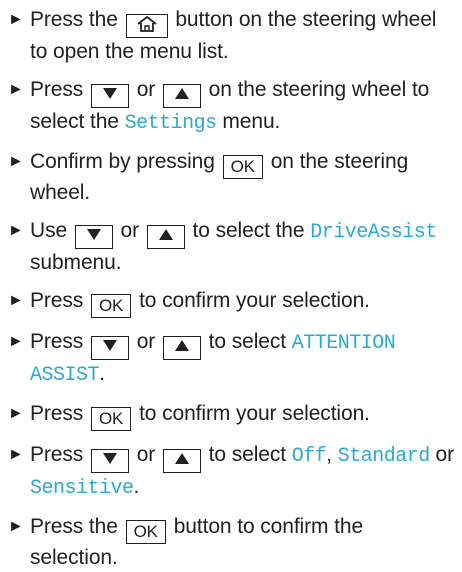 This screenshot has width=462, height=572. What do you see at coordinates (373, 232) in the screenshot?
I see `display-driveassist: DriveAssist` at bounding box center [373, 232].